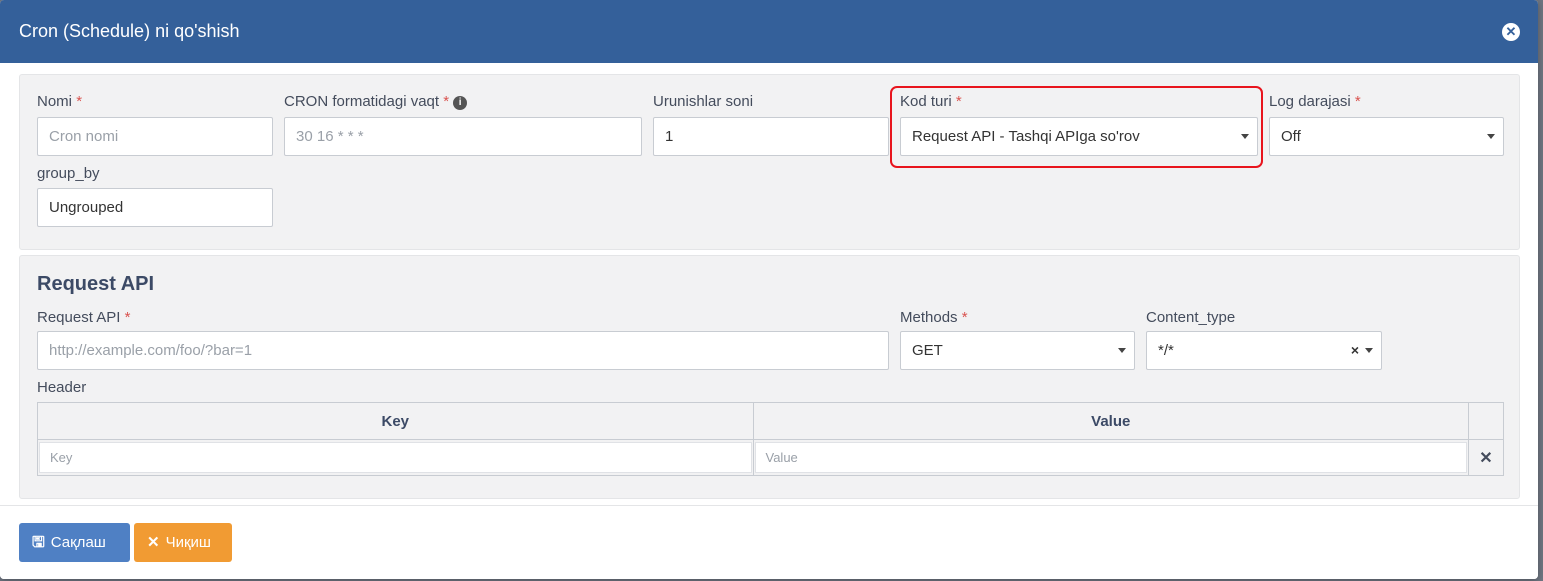  What do you see at coordinates (1386, 136) in the screenshot?
I see `log-level-select: Off` at bounding box center [1386, 136].